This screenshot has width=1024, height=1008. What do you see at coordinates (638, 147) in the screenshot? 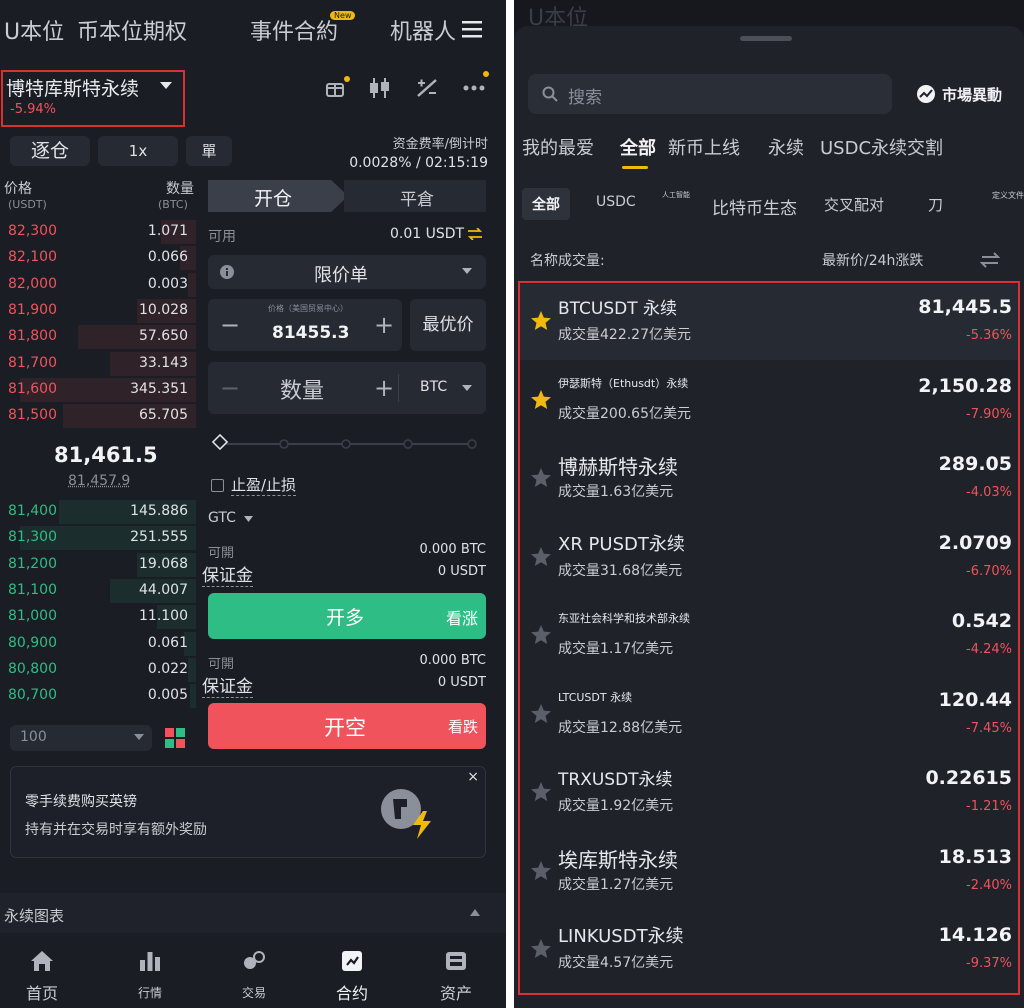
I see `tab-1: 全部` at bounding box center [638, 147].